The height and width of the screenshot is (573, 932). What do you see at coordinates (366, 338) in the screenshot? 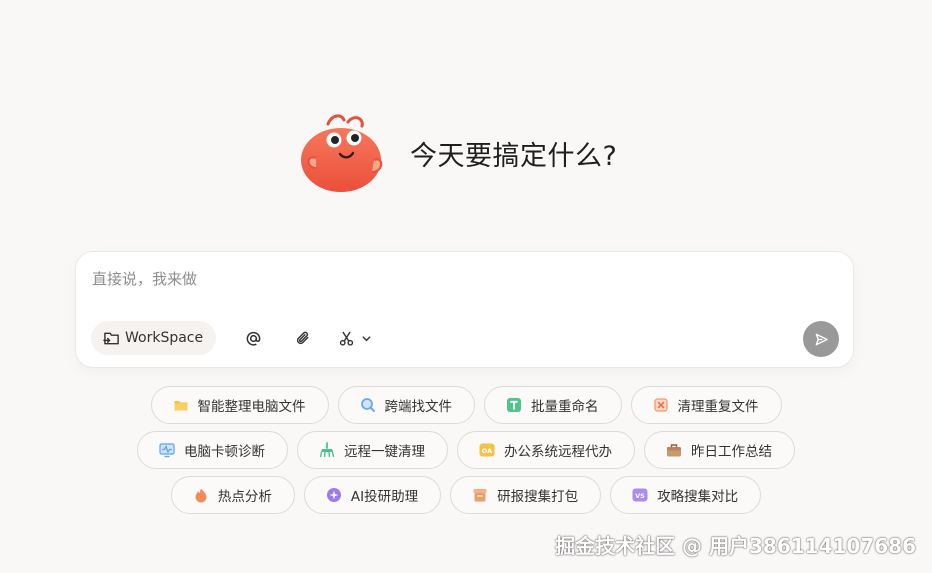
I see `chevron-down-icon` at bounding box center [366, 338].